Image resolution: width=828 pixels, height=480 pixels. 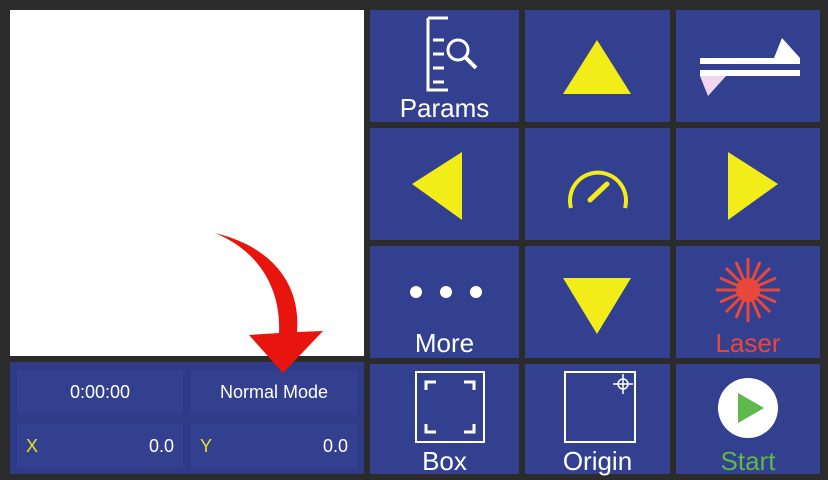 I want to click on swap-direction-icon, so click(x=750, y=67).